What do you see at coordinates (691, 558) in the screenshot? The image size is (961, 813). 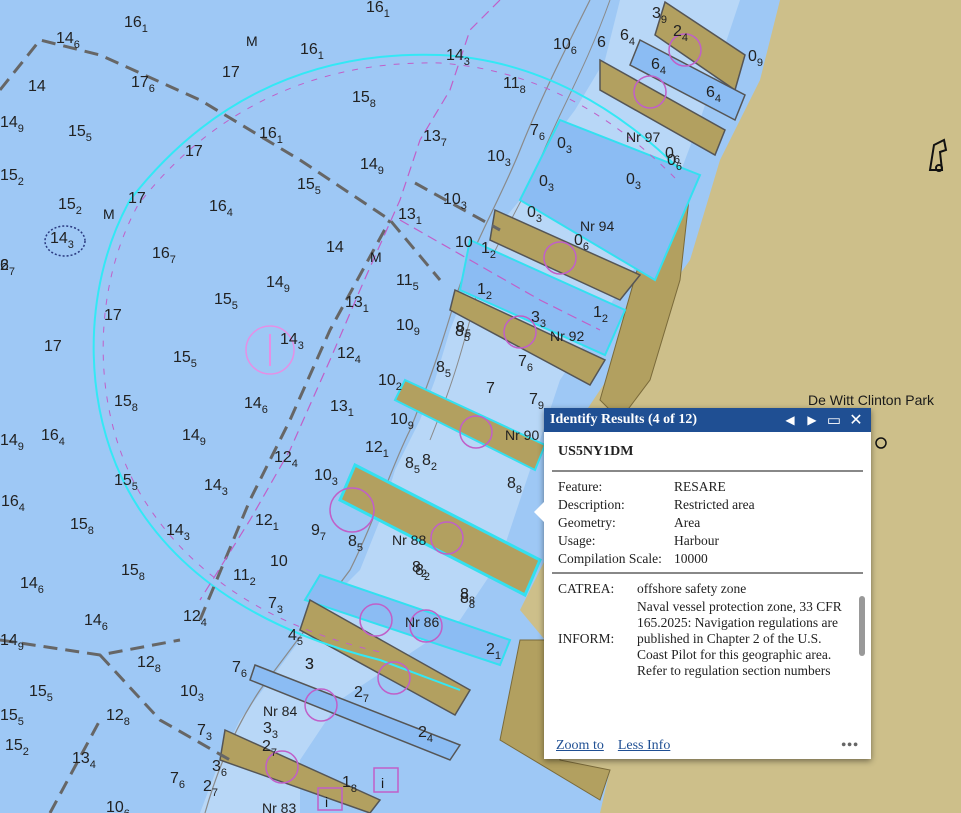 I see `attr-value: 10000` at bounding box center [691, 558].